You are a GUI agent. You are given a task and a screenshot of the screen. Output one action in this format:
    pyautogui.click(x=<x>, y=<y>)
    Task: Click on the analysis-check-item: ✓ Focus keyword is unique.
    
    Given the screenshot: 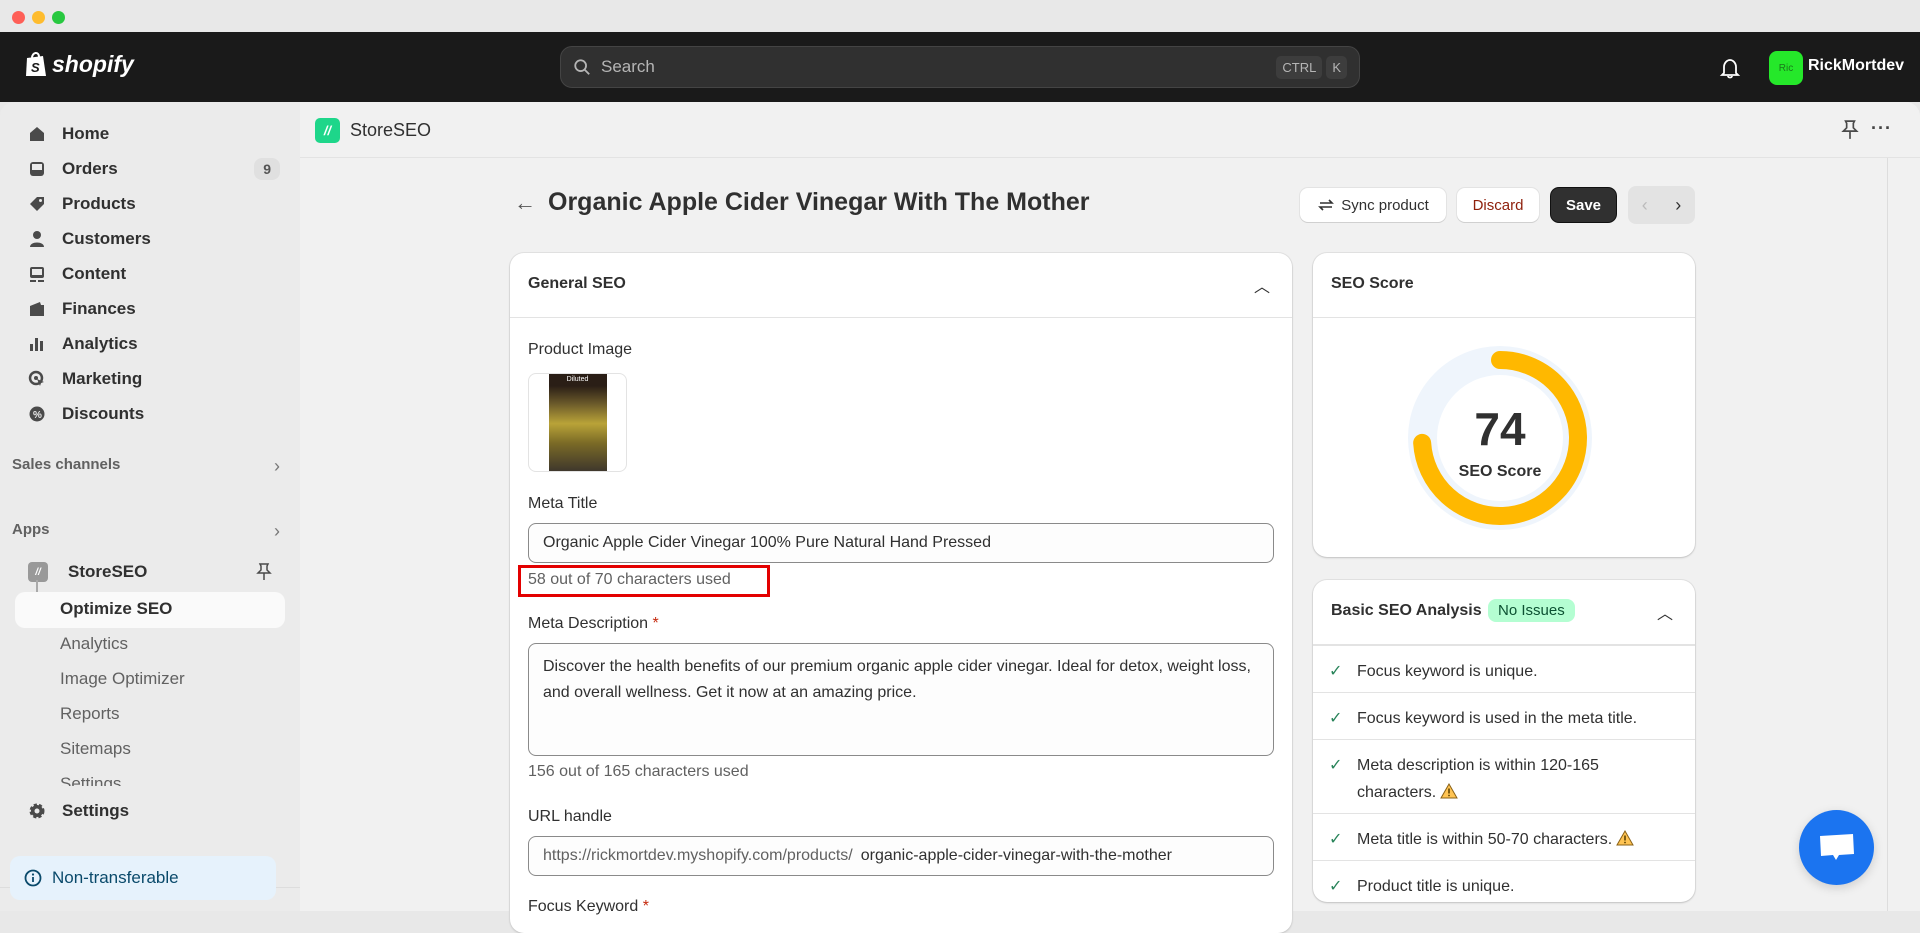 What is the action you would take?
    pyautogui.click(x=1504, y=671)
    